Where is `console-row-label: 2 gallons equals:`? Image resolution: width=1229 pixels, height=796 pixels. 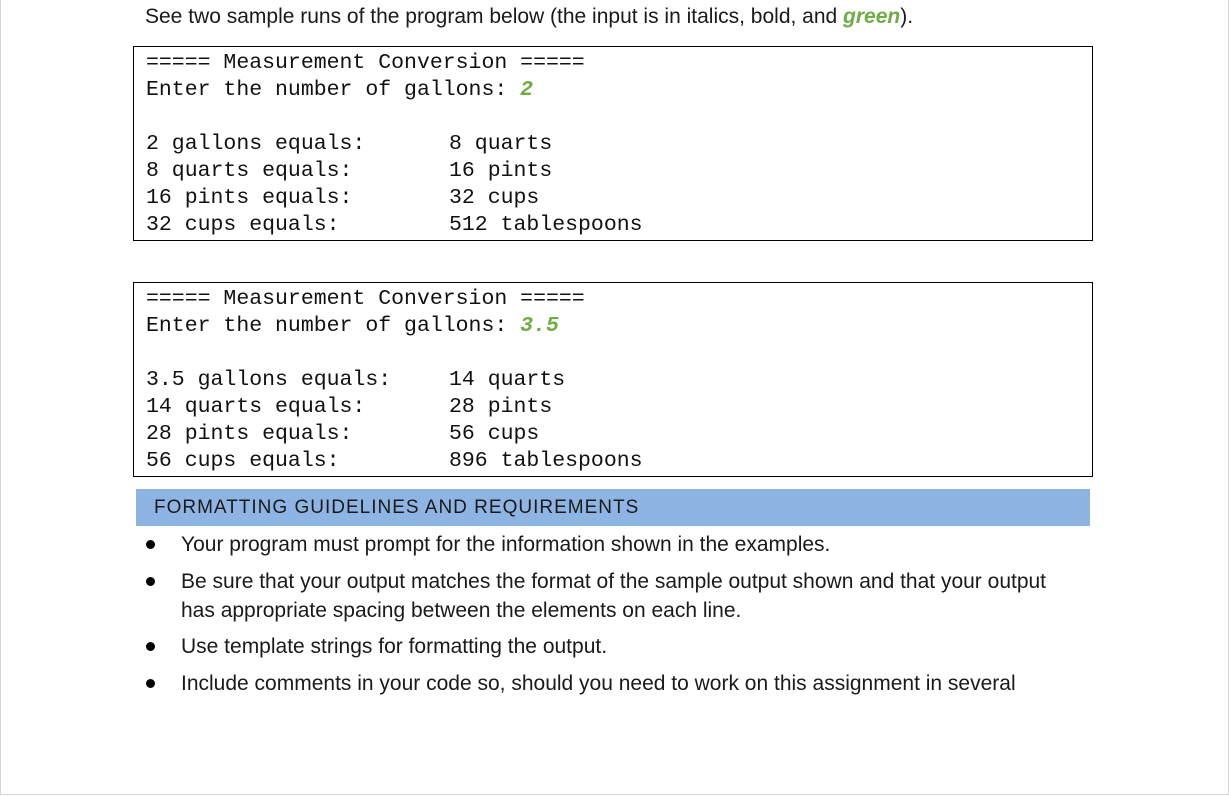
console-row-label: 2 gallons equals: is located at coordinates (256, 144).